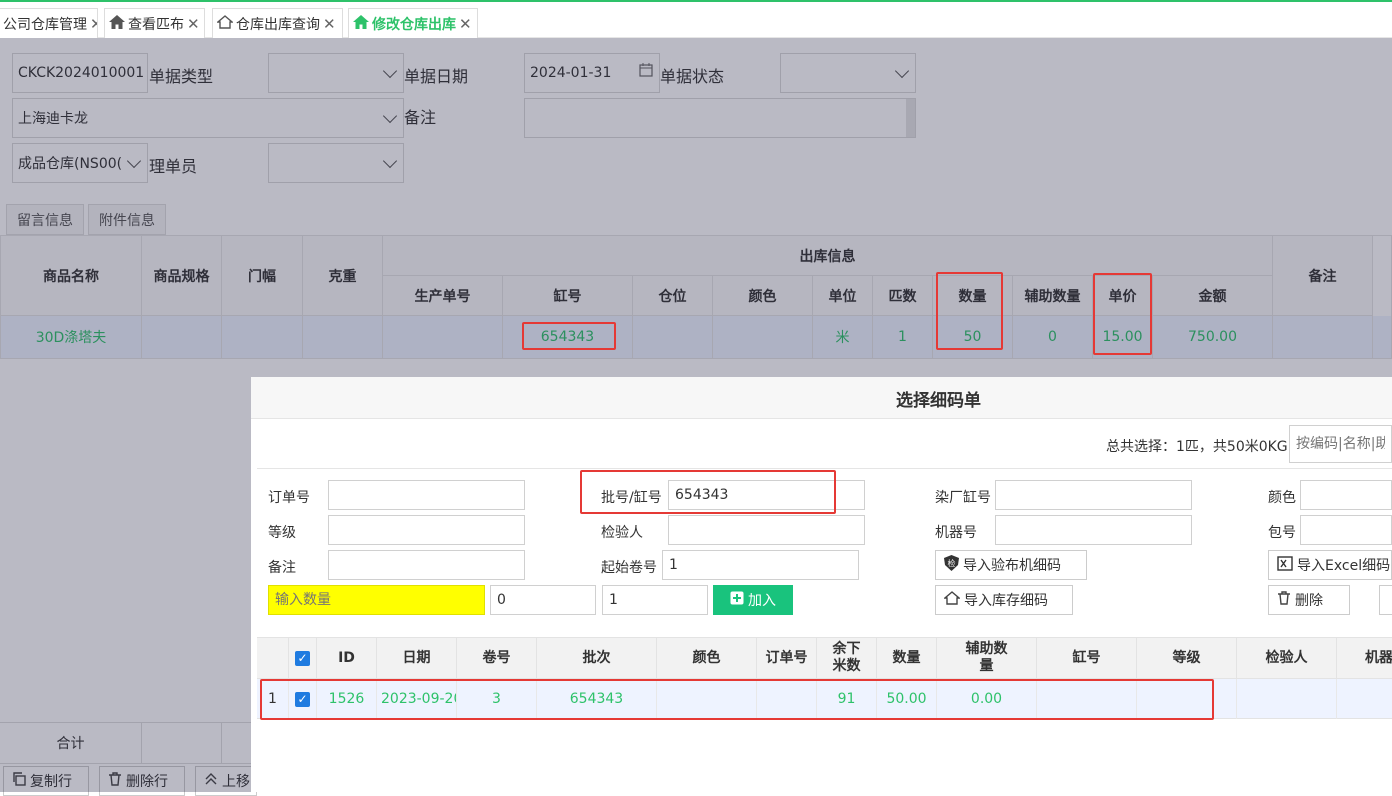 The image size is (1392, 796). I want to click on col-header: 辅助数量, so click(987, 658).